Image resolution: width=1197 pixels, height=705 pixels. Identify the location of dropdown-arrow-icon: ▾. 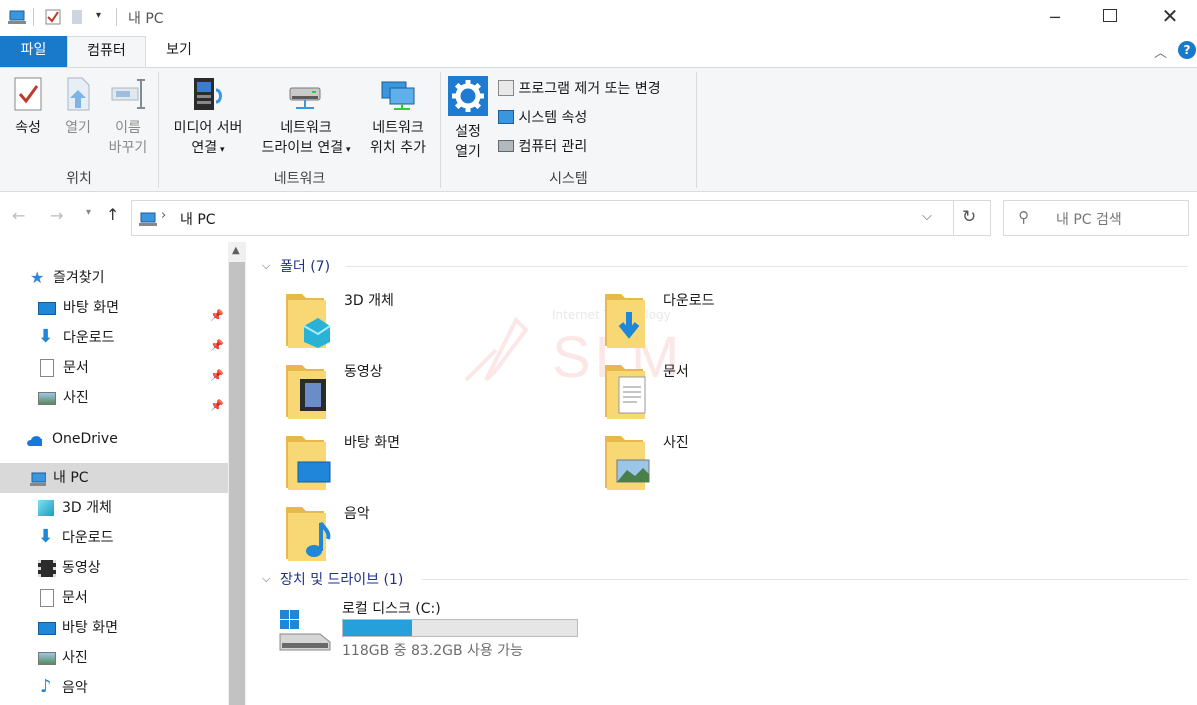
(221, 150).